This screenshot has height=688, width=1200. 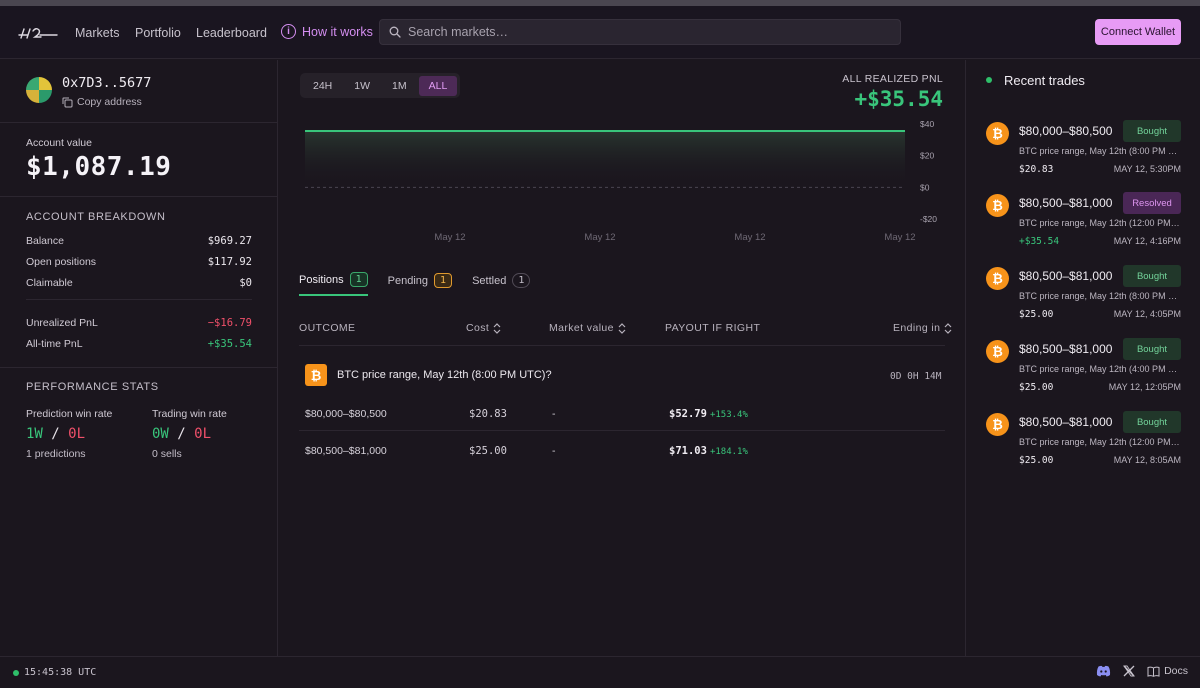 What do you see at coordinates (438, 85) in the screenshot?
I see `range-all: ALL` at bounding box center [438, 85].